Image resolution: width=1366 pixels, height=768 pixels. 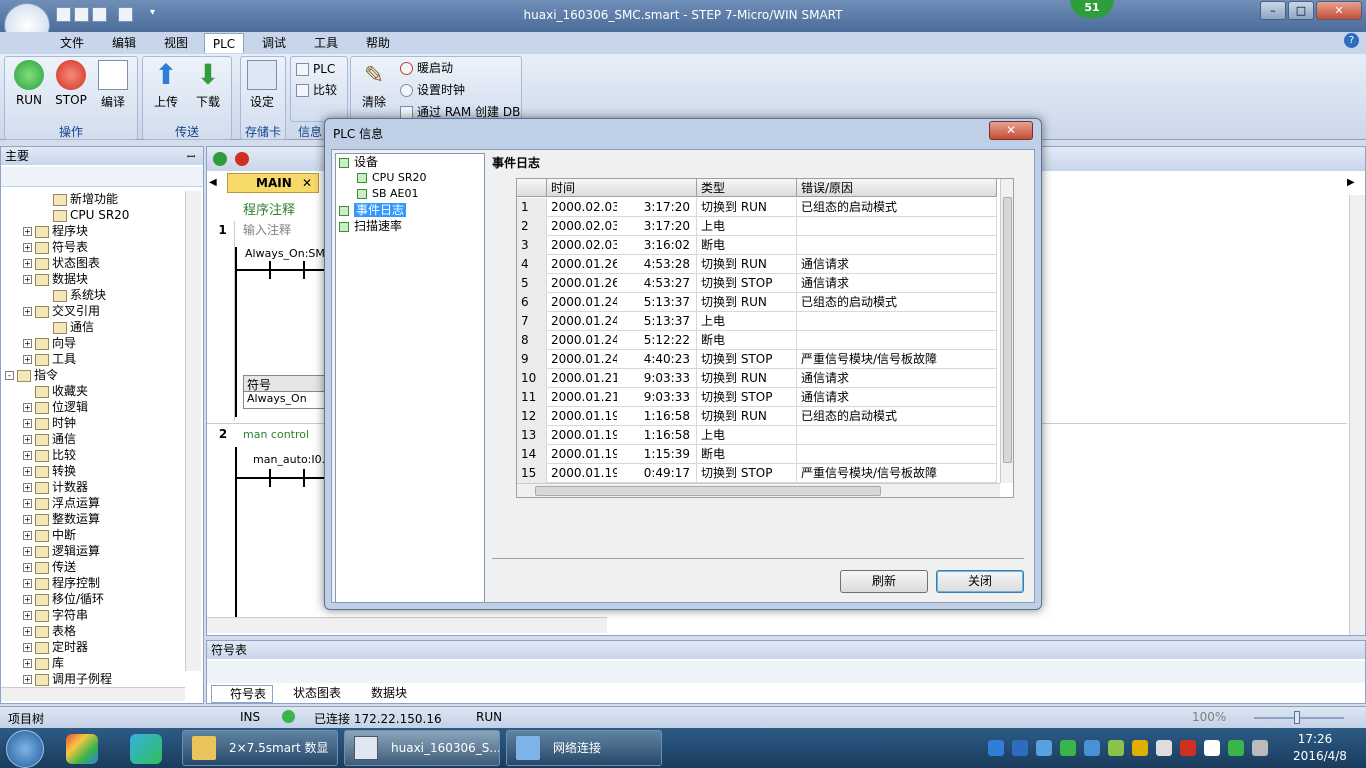 What do you see at coordinates (262, 90) in the screenshot?
I see `settings-button: 设定` at bounding box center [262, 90].